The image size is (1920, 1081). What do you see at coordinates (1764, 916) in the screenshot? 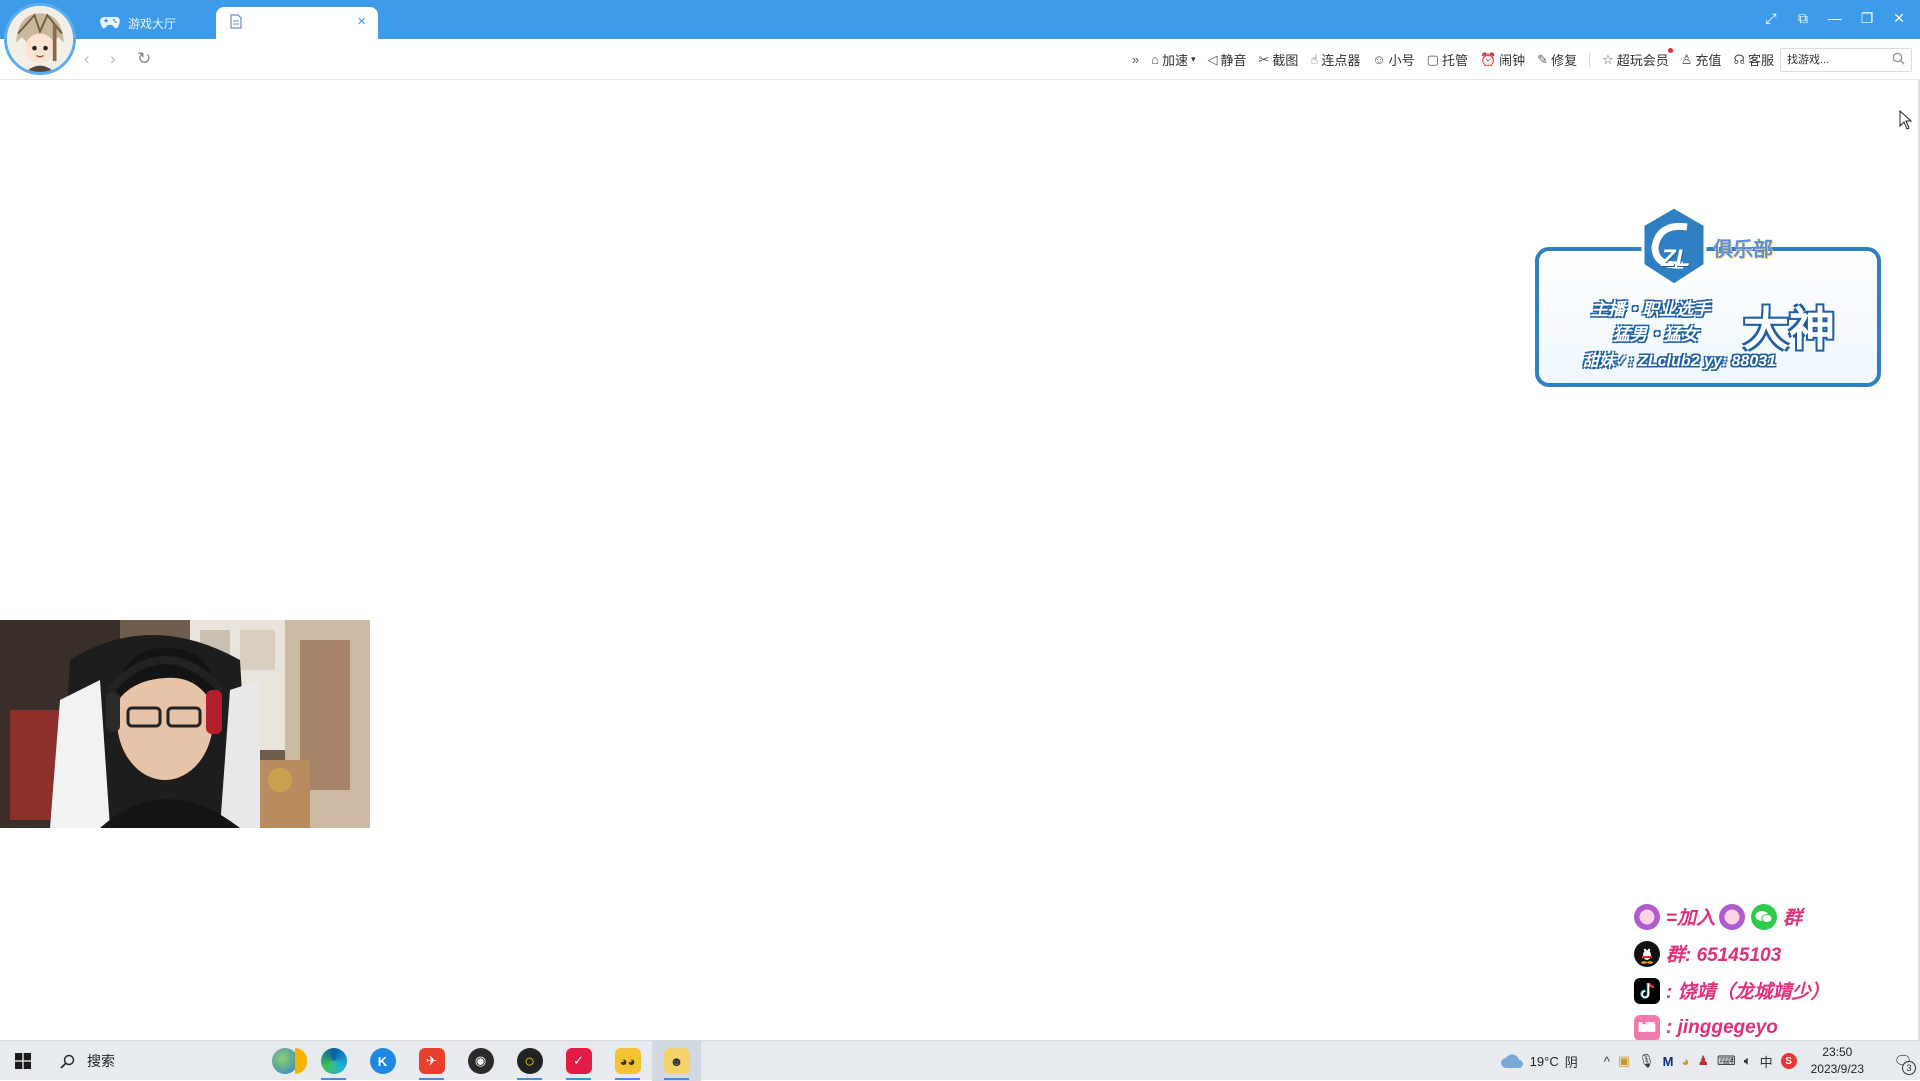
I see `wechat-icon` at bounding box center [1764, 916].